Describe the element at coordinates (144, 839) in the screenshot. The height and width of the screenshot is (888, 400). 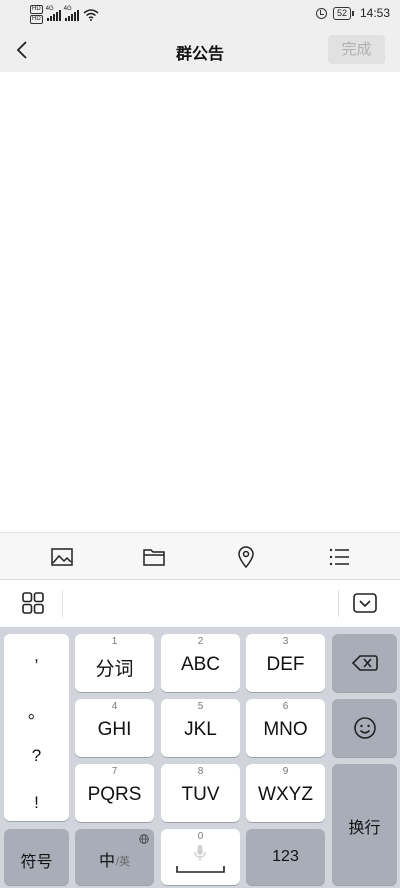
I see `globe-icon` at that location.